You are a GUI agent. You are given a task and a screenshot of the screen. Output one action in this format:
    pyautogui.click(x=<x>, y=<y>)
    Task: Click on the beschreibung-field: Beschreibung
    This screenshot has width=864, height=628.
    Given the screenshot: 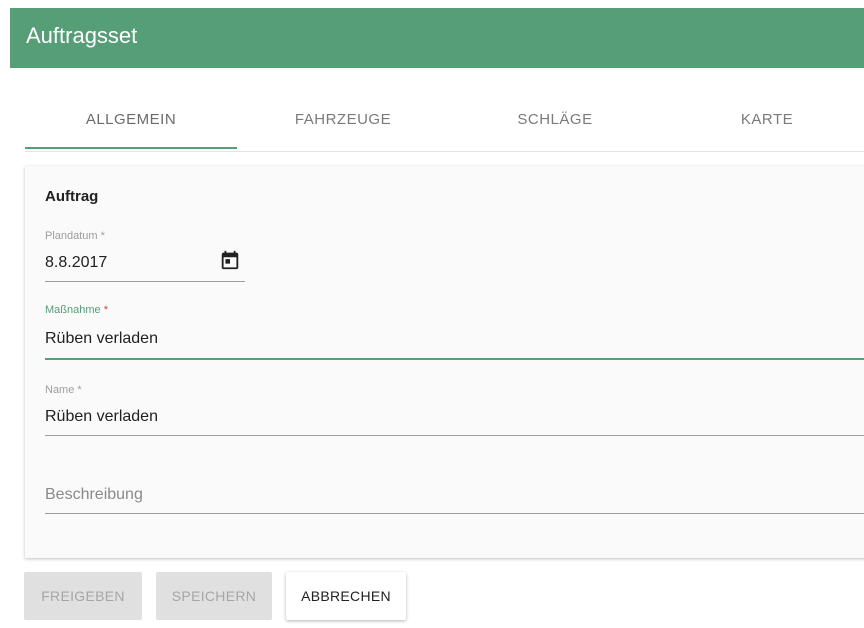 What is the action you would take?
    pyautogui.click(x=454, y=491)
    